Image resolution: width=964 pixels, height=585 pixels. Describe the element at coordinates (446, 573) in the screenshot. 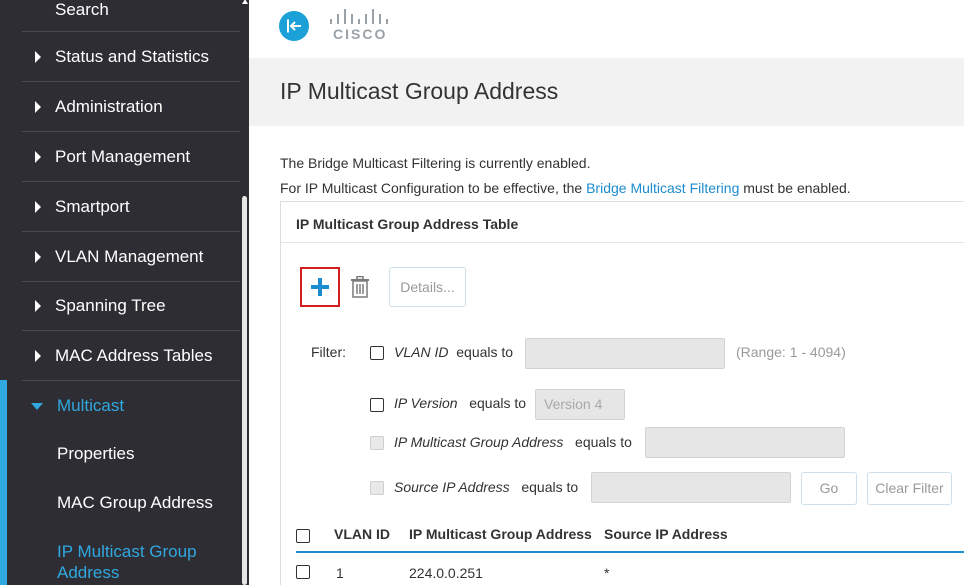

I see `cell-group-address: 224.0.0.251` at that location.